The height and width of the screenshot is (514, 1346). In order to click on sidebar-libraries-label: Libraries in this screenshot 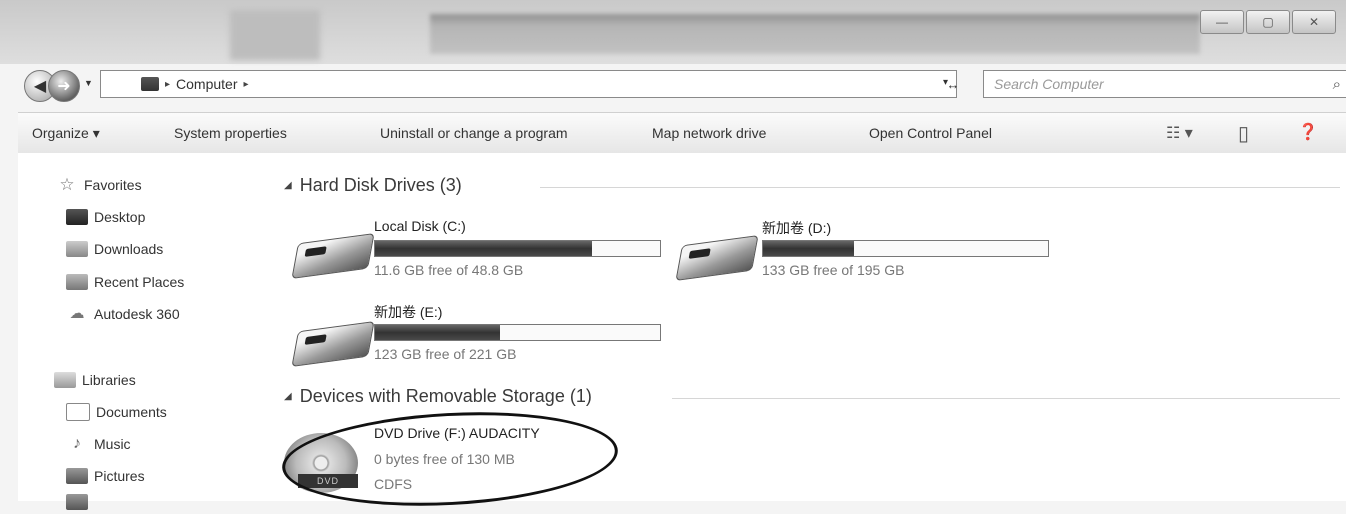, I will do `click(109, 380)`.